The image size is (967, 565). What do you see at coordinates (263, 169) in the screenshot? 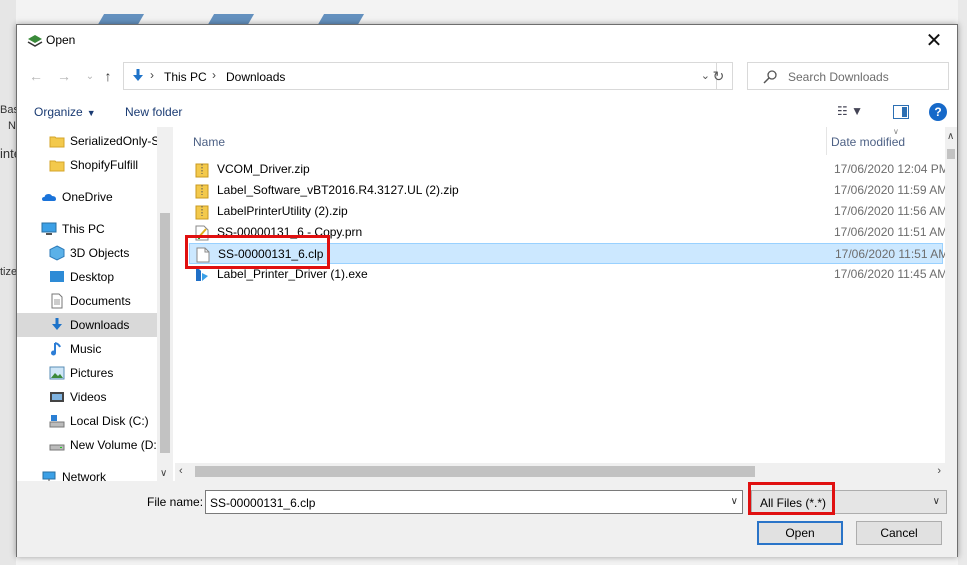
I see `file-name: VCOM_Driver.zip` at bounding box center [263, 169].